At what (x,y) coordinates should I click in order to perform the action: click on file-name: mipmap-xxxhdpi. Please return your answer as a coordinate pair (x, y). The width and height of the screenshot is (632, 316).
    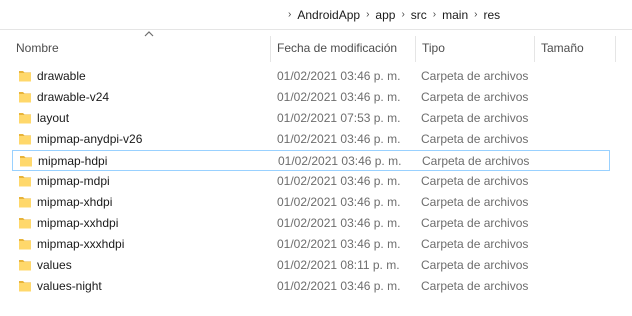
    Looking at the image, I should click on (81, 244).